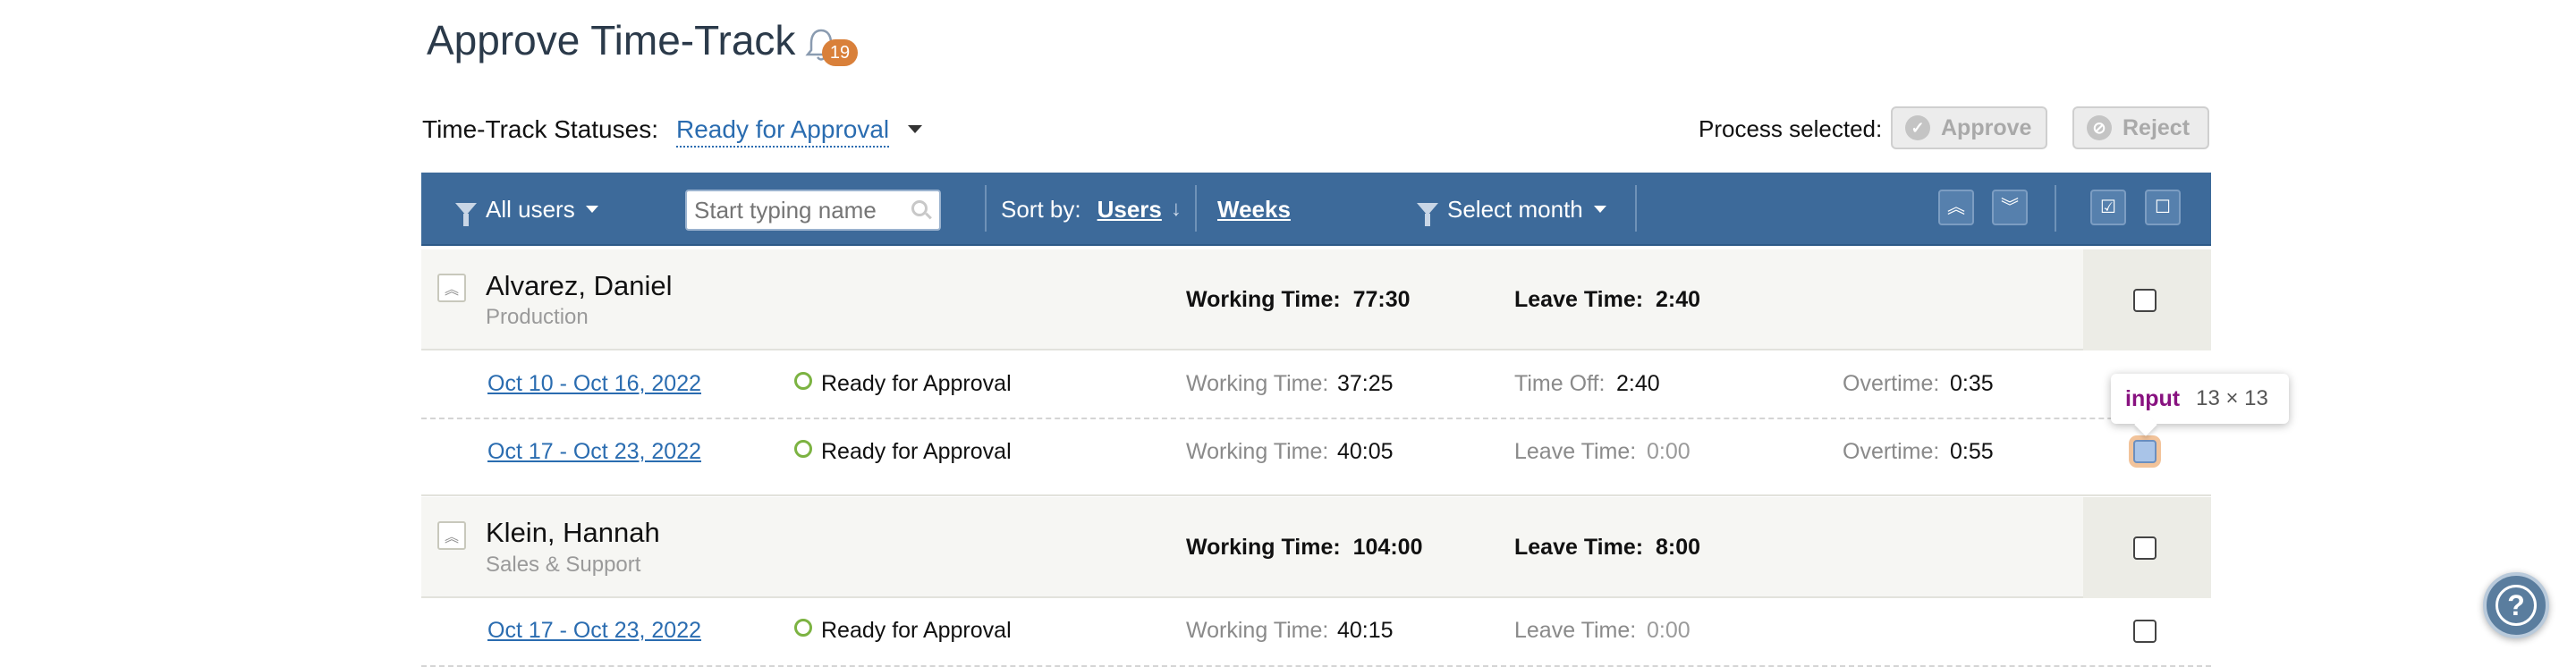  Describe the element at coordinates (1560, 383) in the screenshot. I see `time-off-label: Time Off:` at that location.